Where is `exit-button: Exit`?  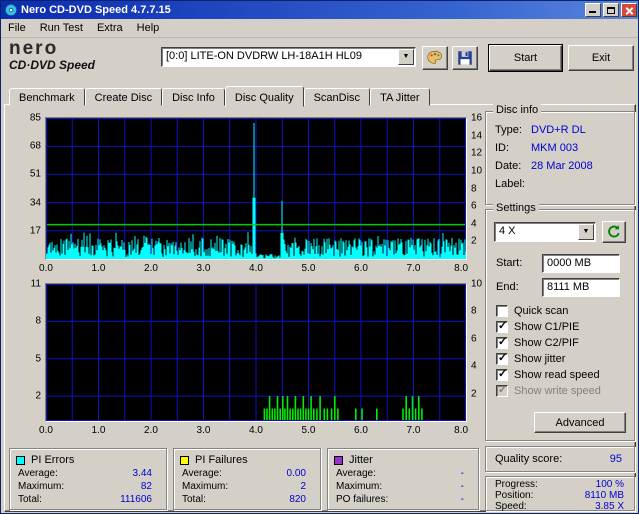
exit-button: Exit is located at coordinates (601, 58).